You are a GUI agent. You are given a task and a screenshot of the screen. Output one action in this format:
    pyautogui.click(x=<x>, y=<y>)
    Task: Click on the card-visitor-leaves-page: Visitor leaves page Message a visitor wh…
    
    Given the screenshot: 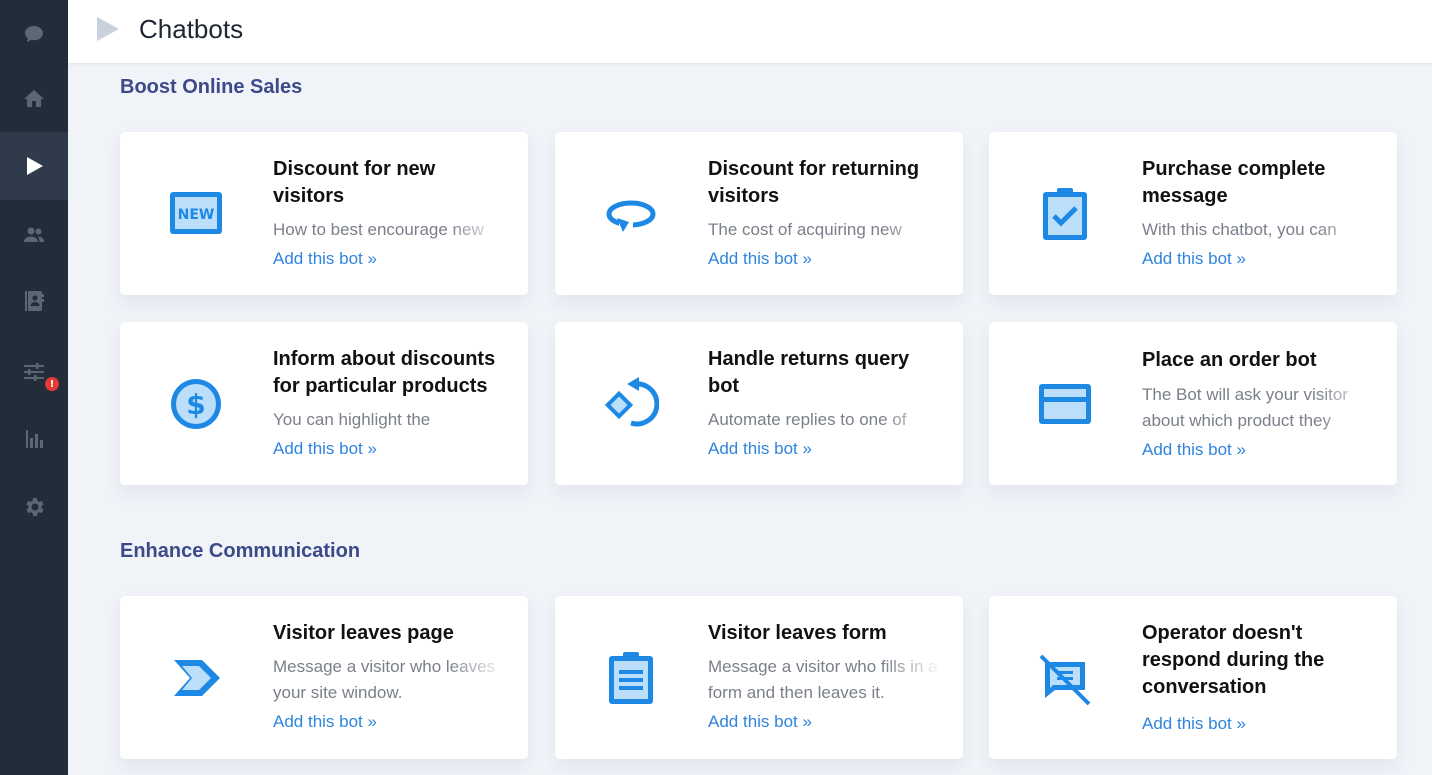 What is the action you would take?
    pyautogui.click(x=324, y=677)
    